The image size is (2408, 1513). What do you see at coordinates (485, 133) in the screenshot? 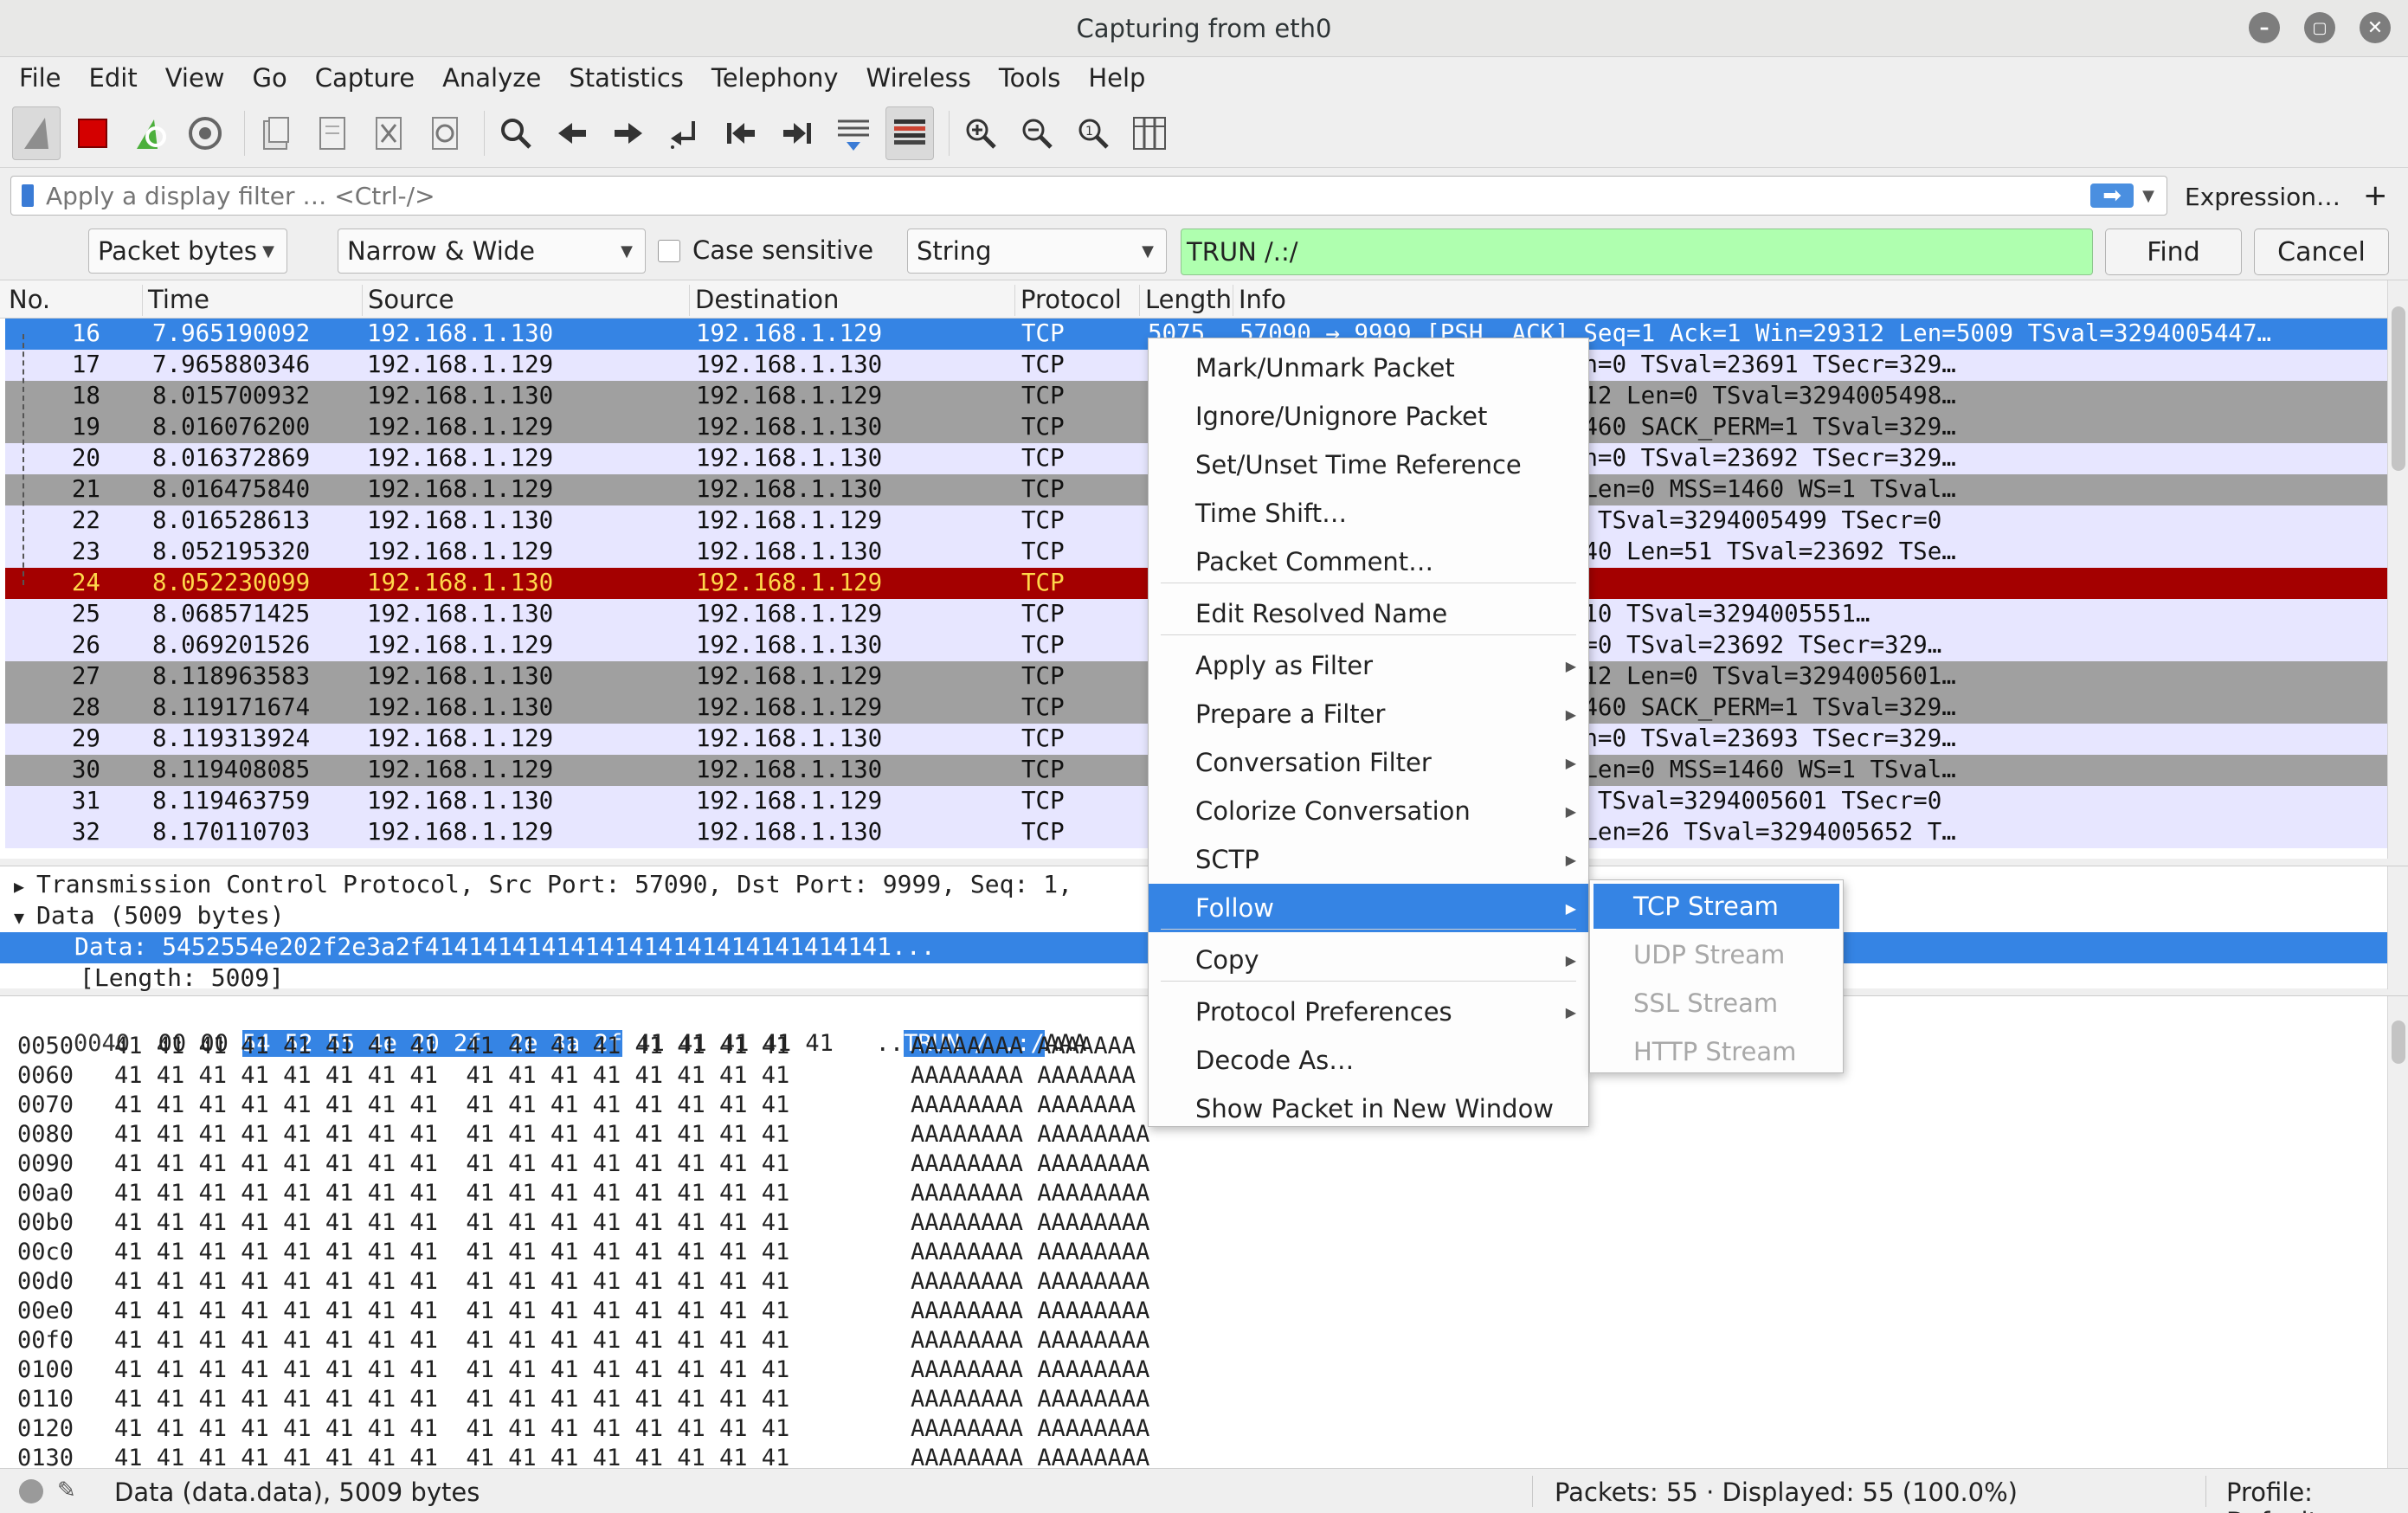
I see `toolbar-separator` at bounding box center [485, 133].